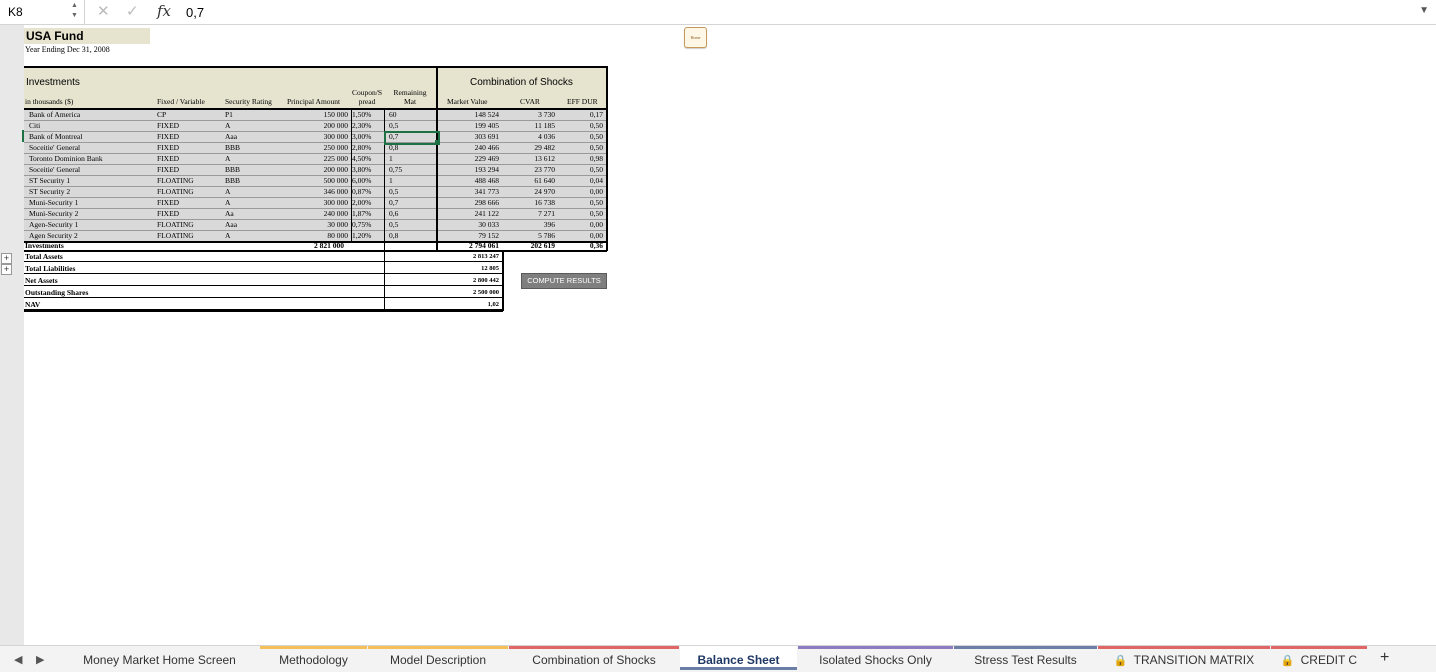 The image size is (1436, 672). What do you see at coordinates (581, 158) in the screenshot?
I see `table-cell-dur: 0,98` at bounding box center [581, 158].